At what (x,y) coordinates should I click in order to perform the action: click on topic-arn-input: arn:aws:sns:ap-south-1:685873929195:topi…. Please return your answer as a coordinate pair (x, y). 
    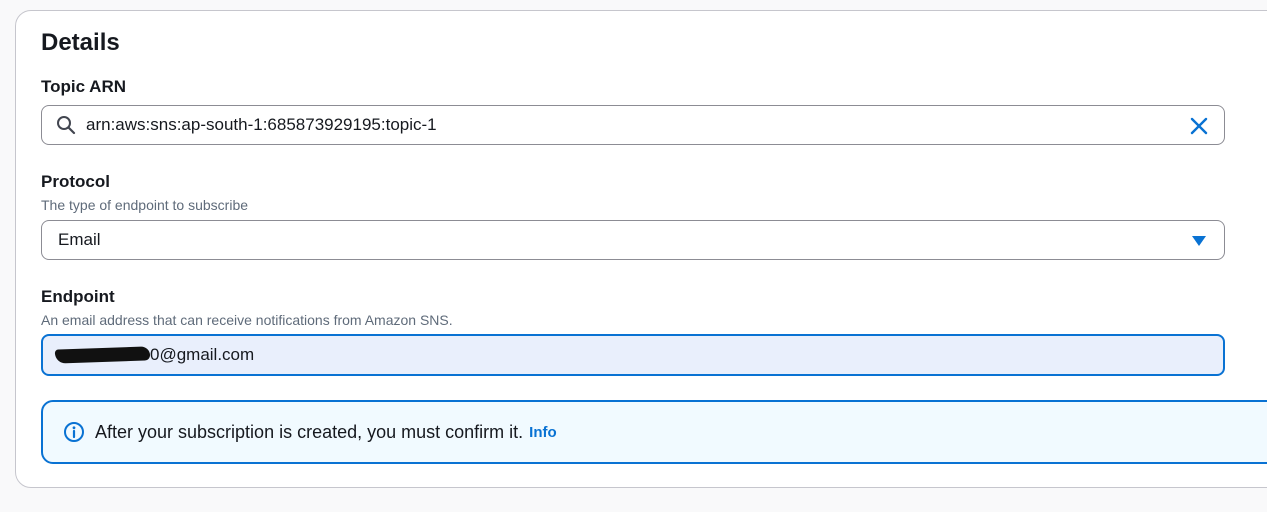
    Looking at the image, I should click on (633, 125).